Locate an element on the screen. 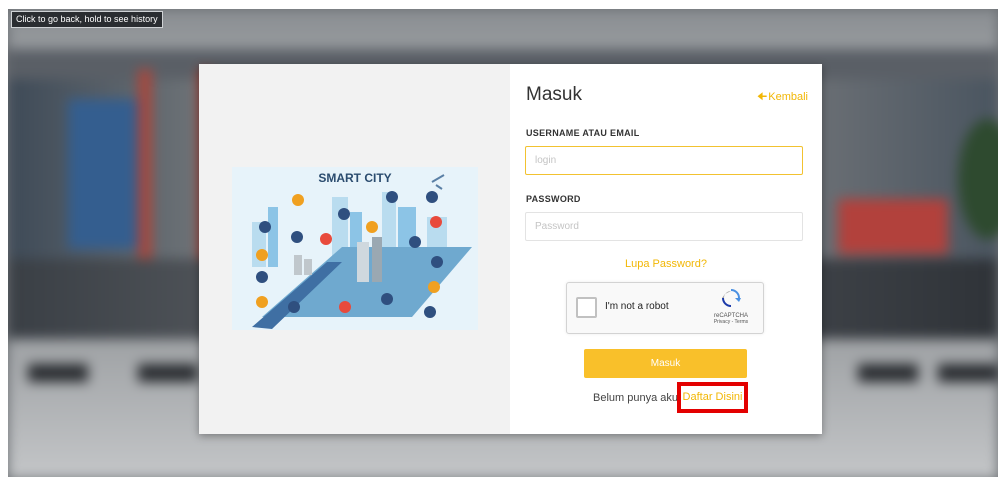 The image size is (1004, 481). recaptcha-checkbox is located at coordinates (586, 307).